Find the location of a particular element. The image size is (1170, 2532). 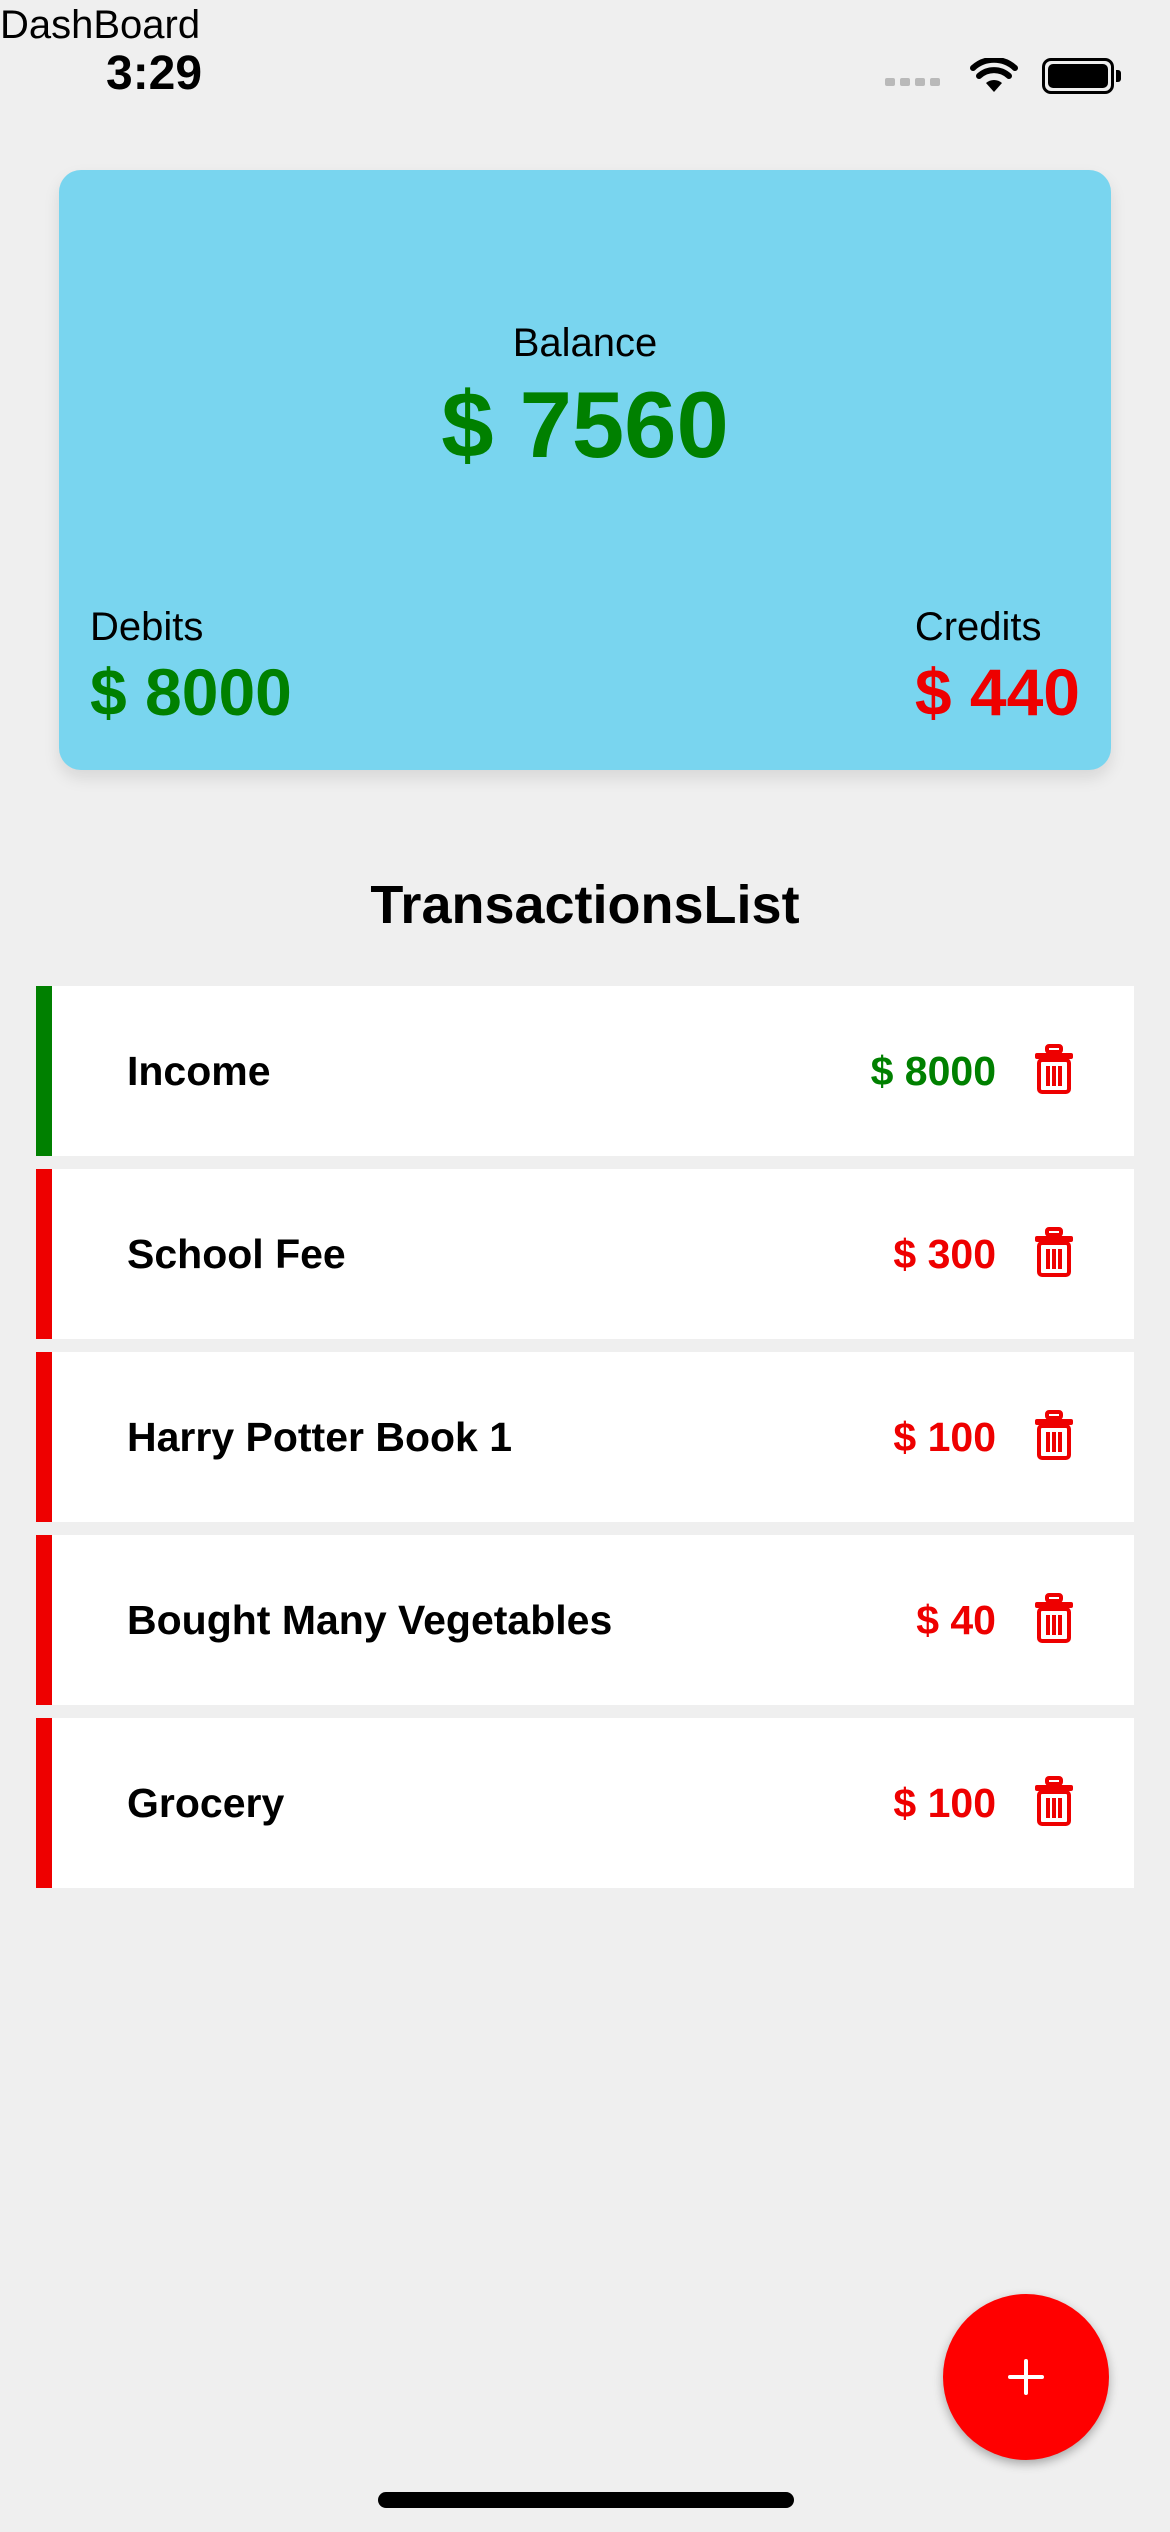

credits-summary: Credits $ 440 is located at coordinates (997, 667).